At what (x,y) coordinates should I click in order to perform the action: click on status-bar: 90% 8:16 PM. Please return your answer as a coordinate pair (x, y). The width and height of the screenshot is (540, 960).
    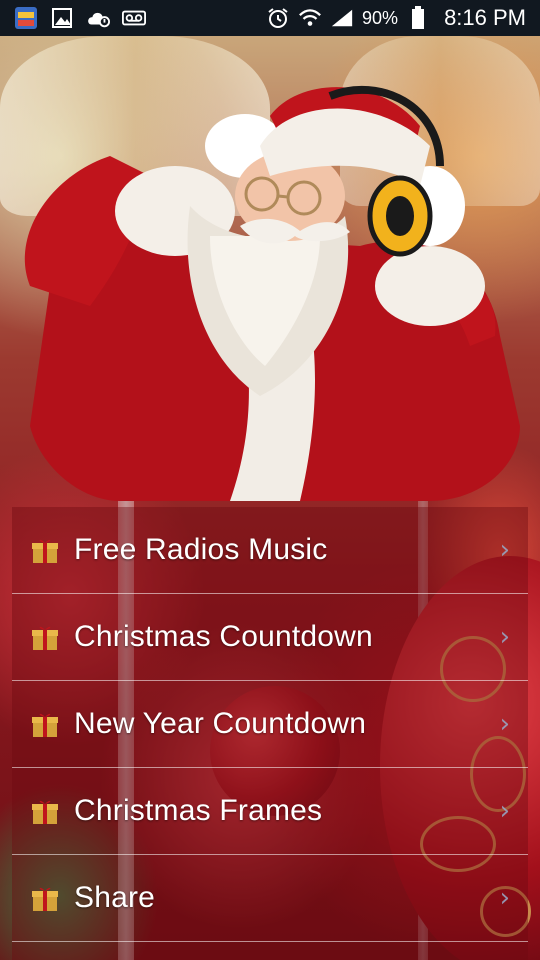
    Looking at the image, I should click on (270, 18).